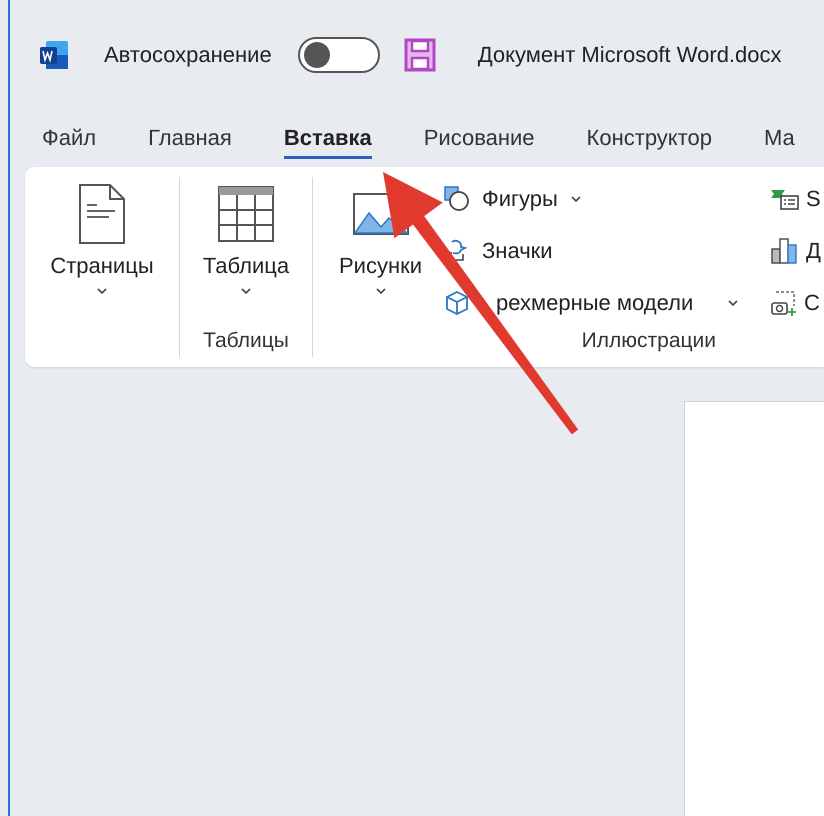  What do you see at coordinates (592, 199) in the screenshot?
I see `ribbon-small-button: Фигуры` at bounding box center [592, 199].